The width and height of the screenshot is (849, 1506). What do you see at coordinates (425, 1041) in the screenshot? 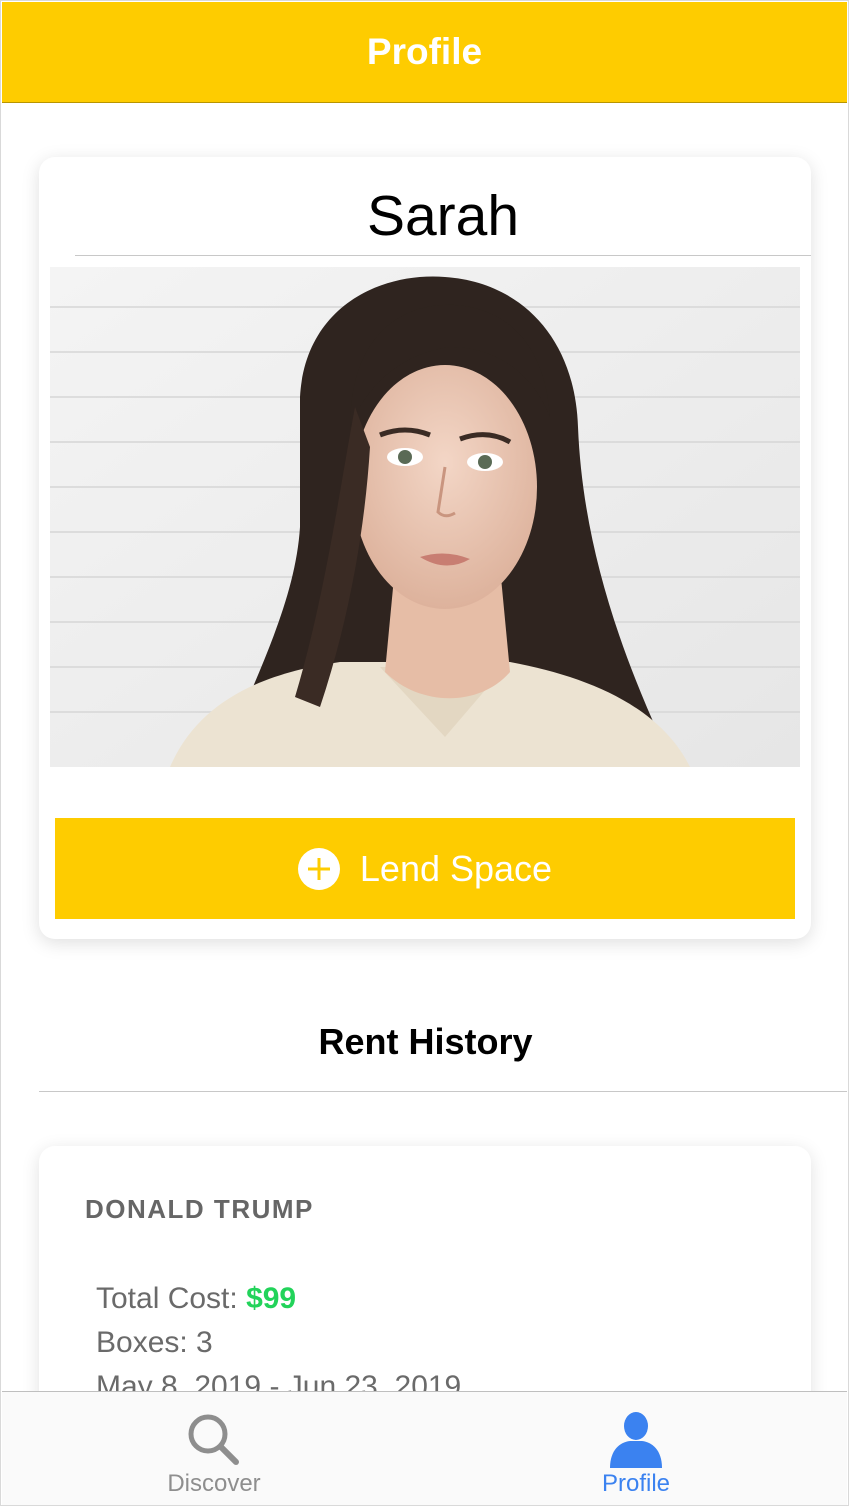
I see `rent-history-heading: Rent History` at bounding box center [425, 1041].